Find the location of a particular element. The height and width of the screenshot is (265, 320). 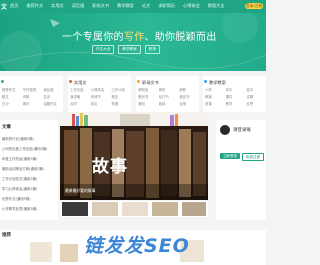

welcome-text: 请登录账 is located at coordinates (242, 130).